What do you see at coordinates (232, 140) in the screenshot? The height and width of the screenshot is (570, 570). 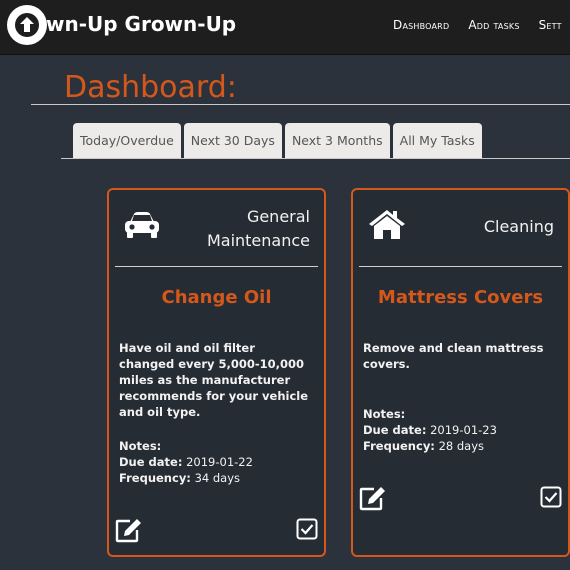 I see `tab-next-30-days: Next 30 Days` at bounding box center [232, 140].